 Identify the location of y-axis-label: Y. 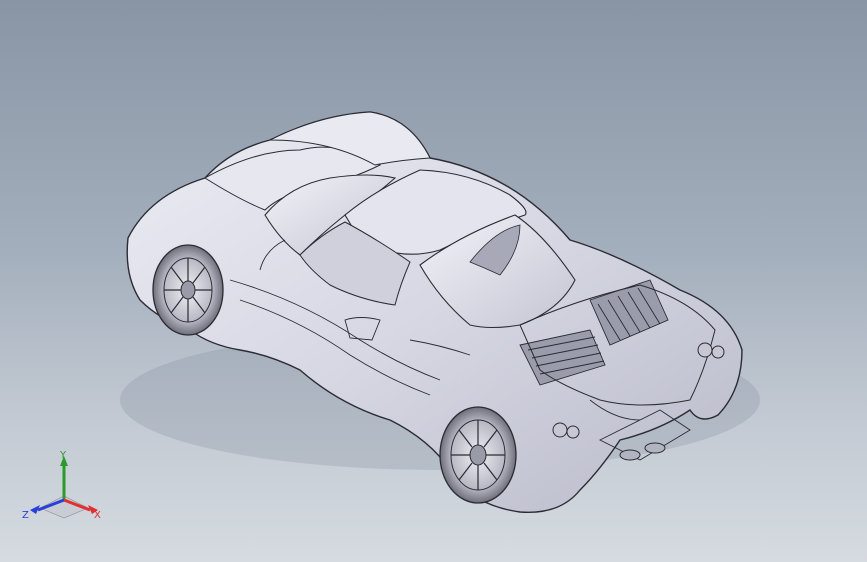
(63, 455).